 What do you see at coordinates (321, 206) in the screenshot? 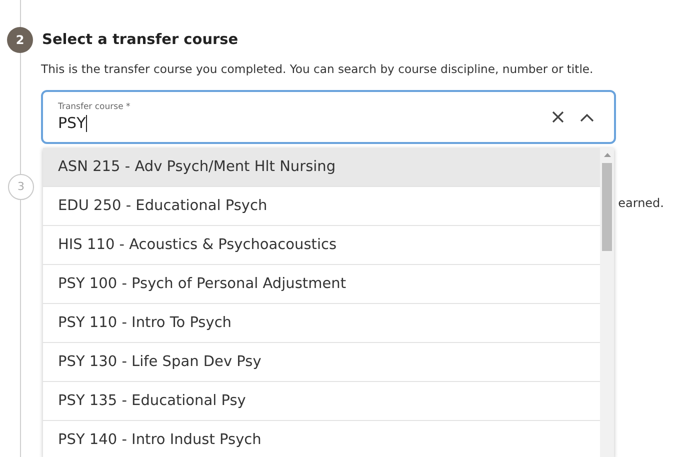
I see `course-option: EDU 250 - Educational Psych` at bounding box center [321, 206].